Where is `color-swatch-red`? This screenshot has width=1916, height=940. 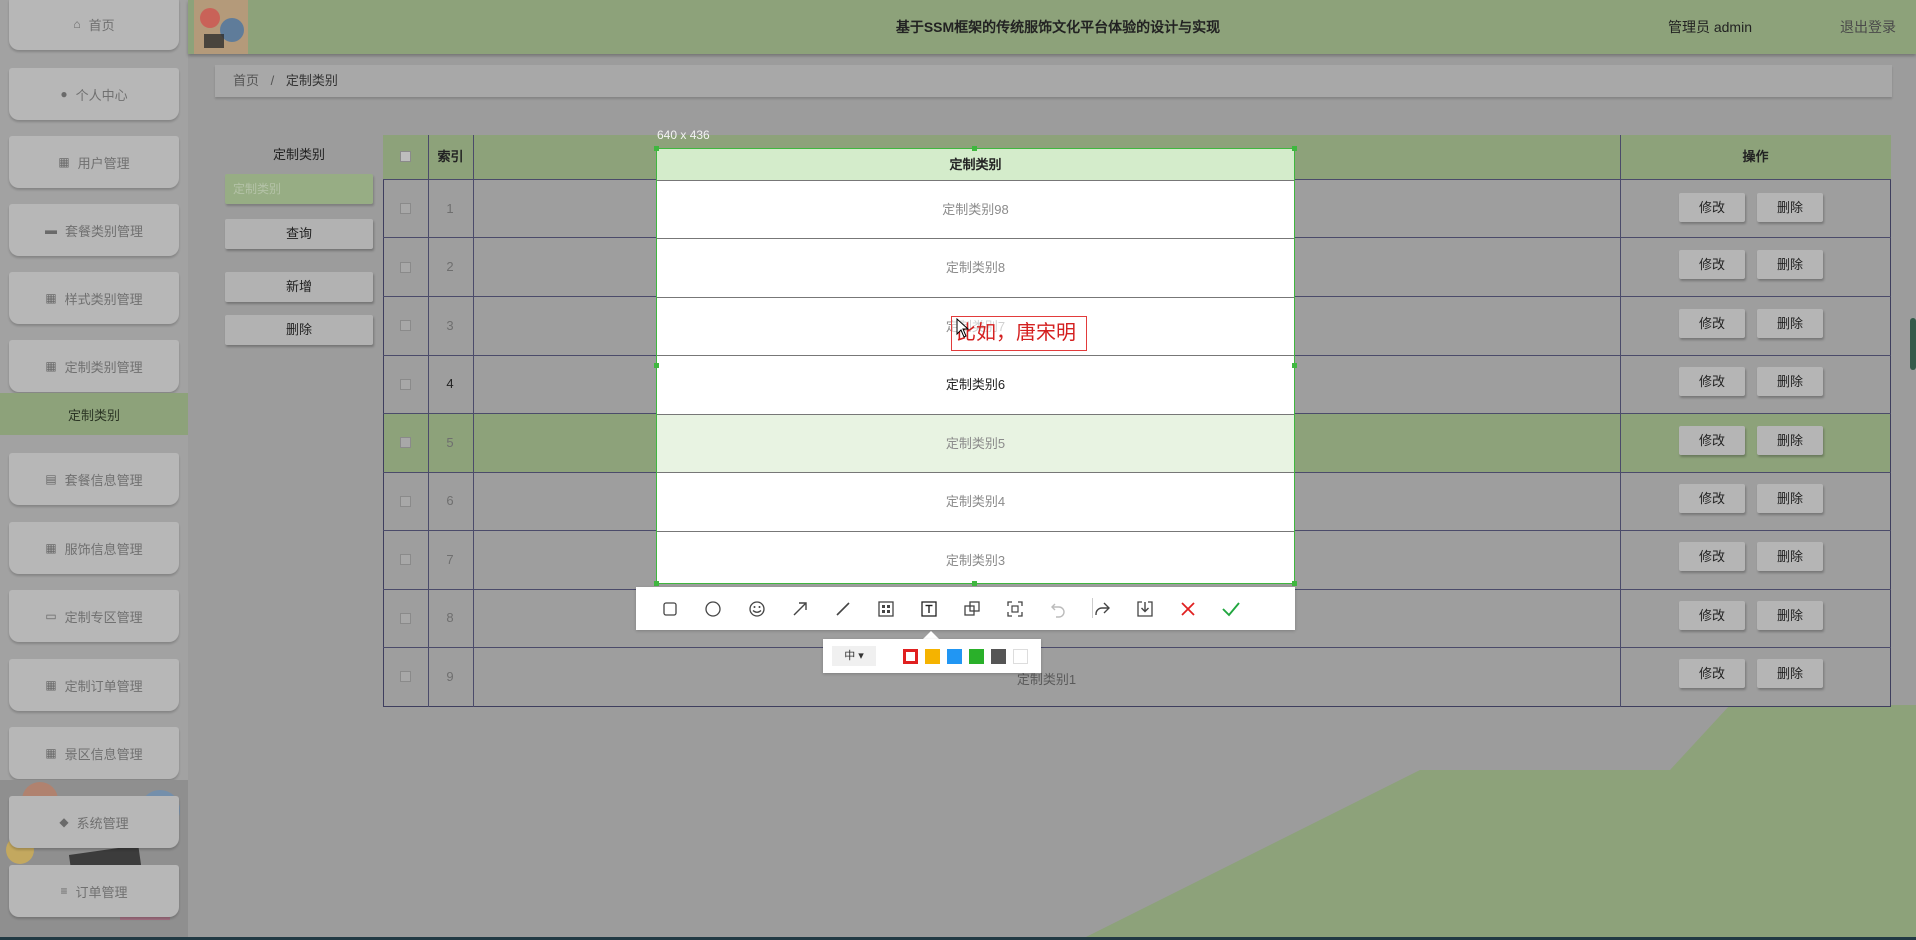 color-swatch-red is located at coordinates (910, 656).